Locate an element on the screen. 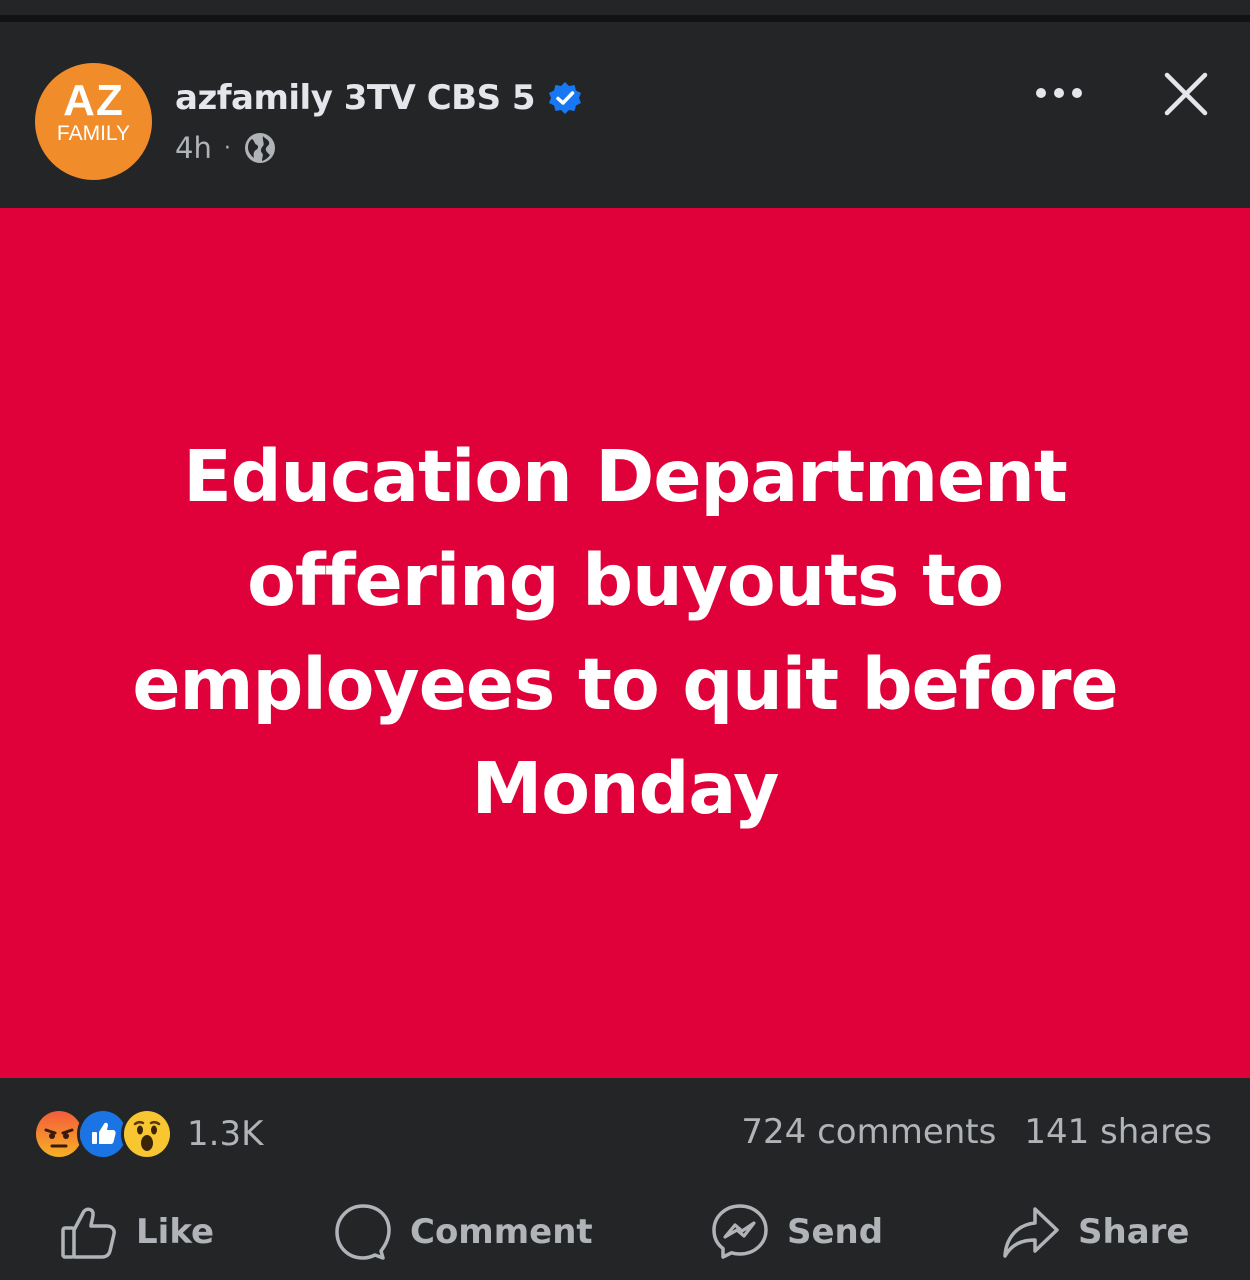 This screenshot has height=1280, width=1250. page-name: azfamily 3TV CBS 5 is located at coordinates (355, 98).